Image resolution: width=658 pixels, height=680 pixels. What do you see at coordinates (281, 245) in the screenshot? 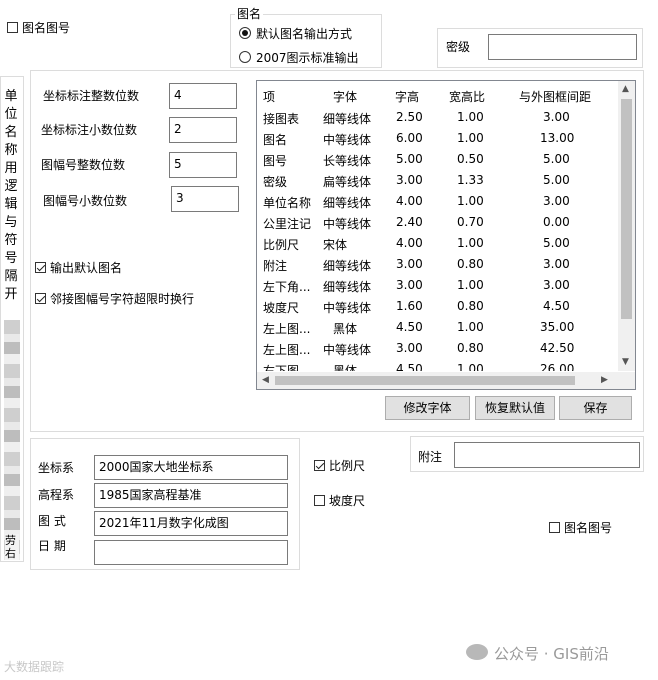
I see `cell-item: 比例尺` at bounding box center [281, 245].